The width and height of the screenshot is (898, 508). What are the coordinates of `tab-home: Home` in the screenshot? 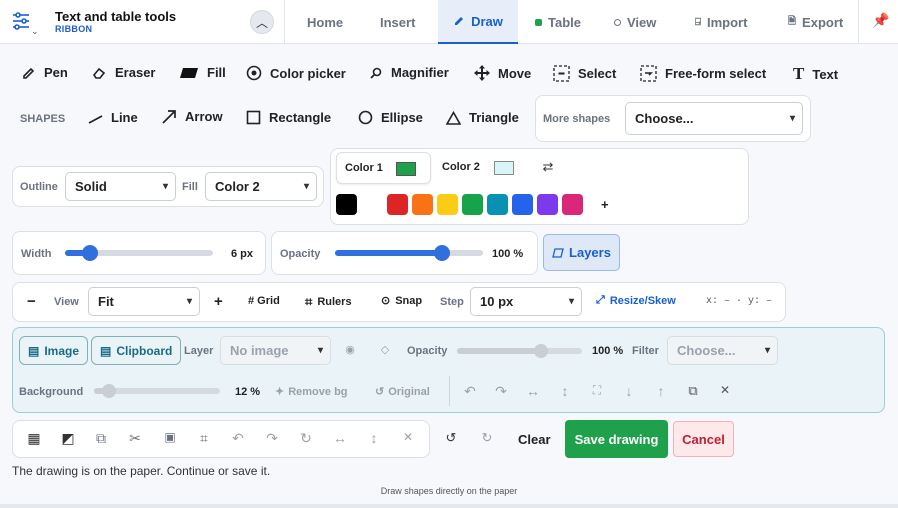 It's located at (325, 22).